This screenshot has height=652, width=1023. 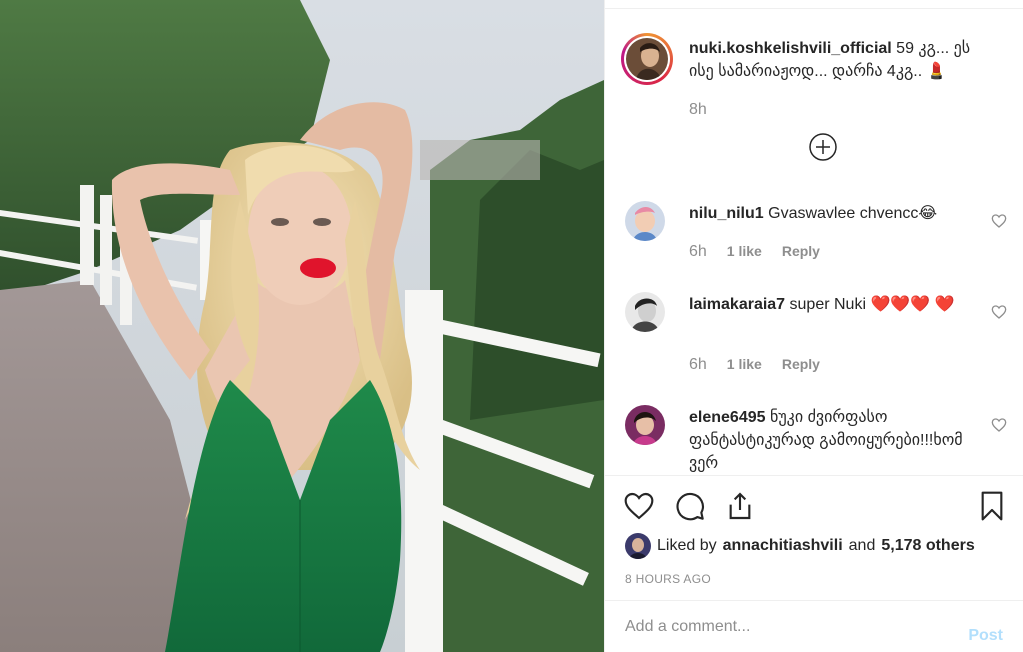 What do you see at coordinates (690, 506) in the screenshot?
I see `comment-icon` at bounding box center [690, 506].